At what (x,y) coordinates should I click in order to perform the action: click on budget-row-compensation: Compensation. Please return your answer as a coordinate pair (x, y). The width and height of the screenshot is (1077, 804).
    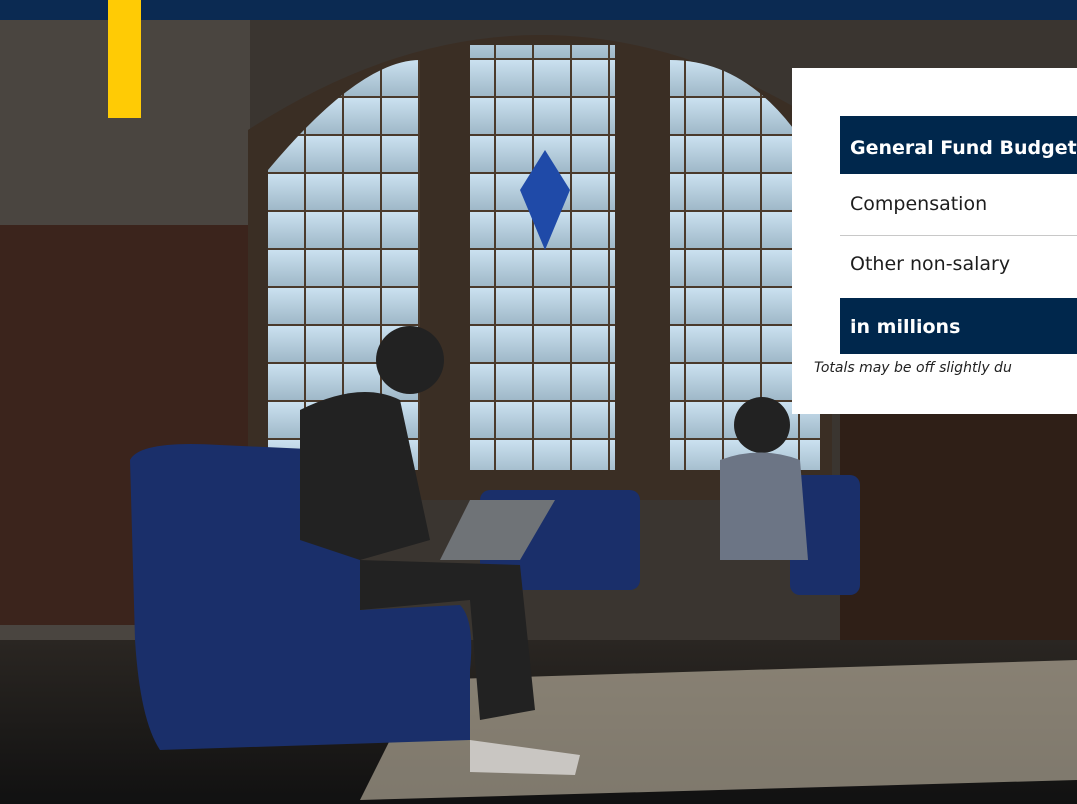
    Looking at the image, I should click on (958, 206).